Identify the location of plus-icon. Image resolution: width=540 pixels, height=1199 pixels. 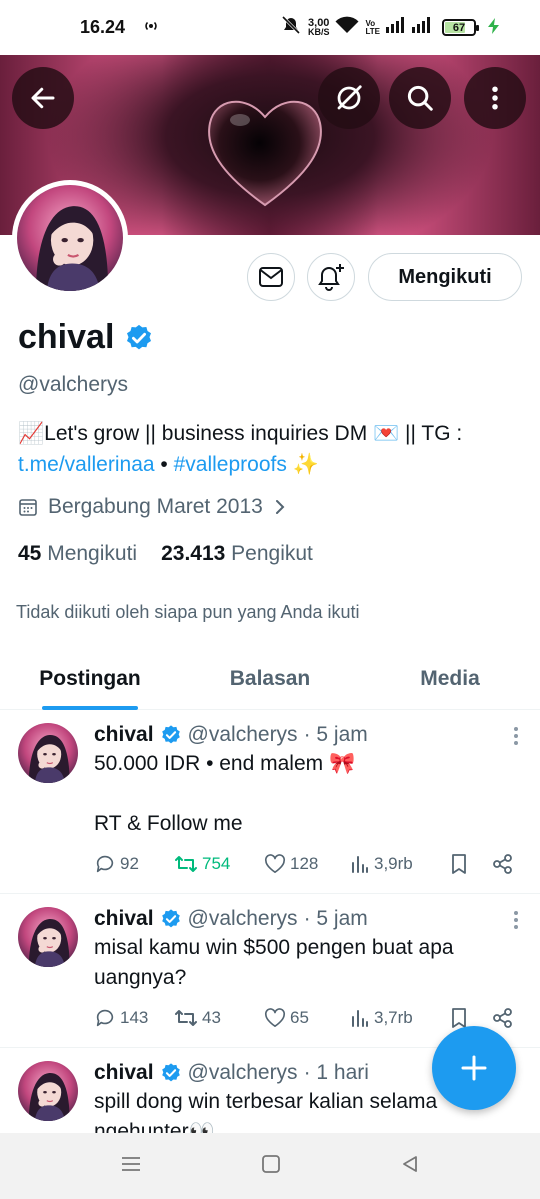
(474, 1068).